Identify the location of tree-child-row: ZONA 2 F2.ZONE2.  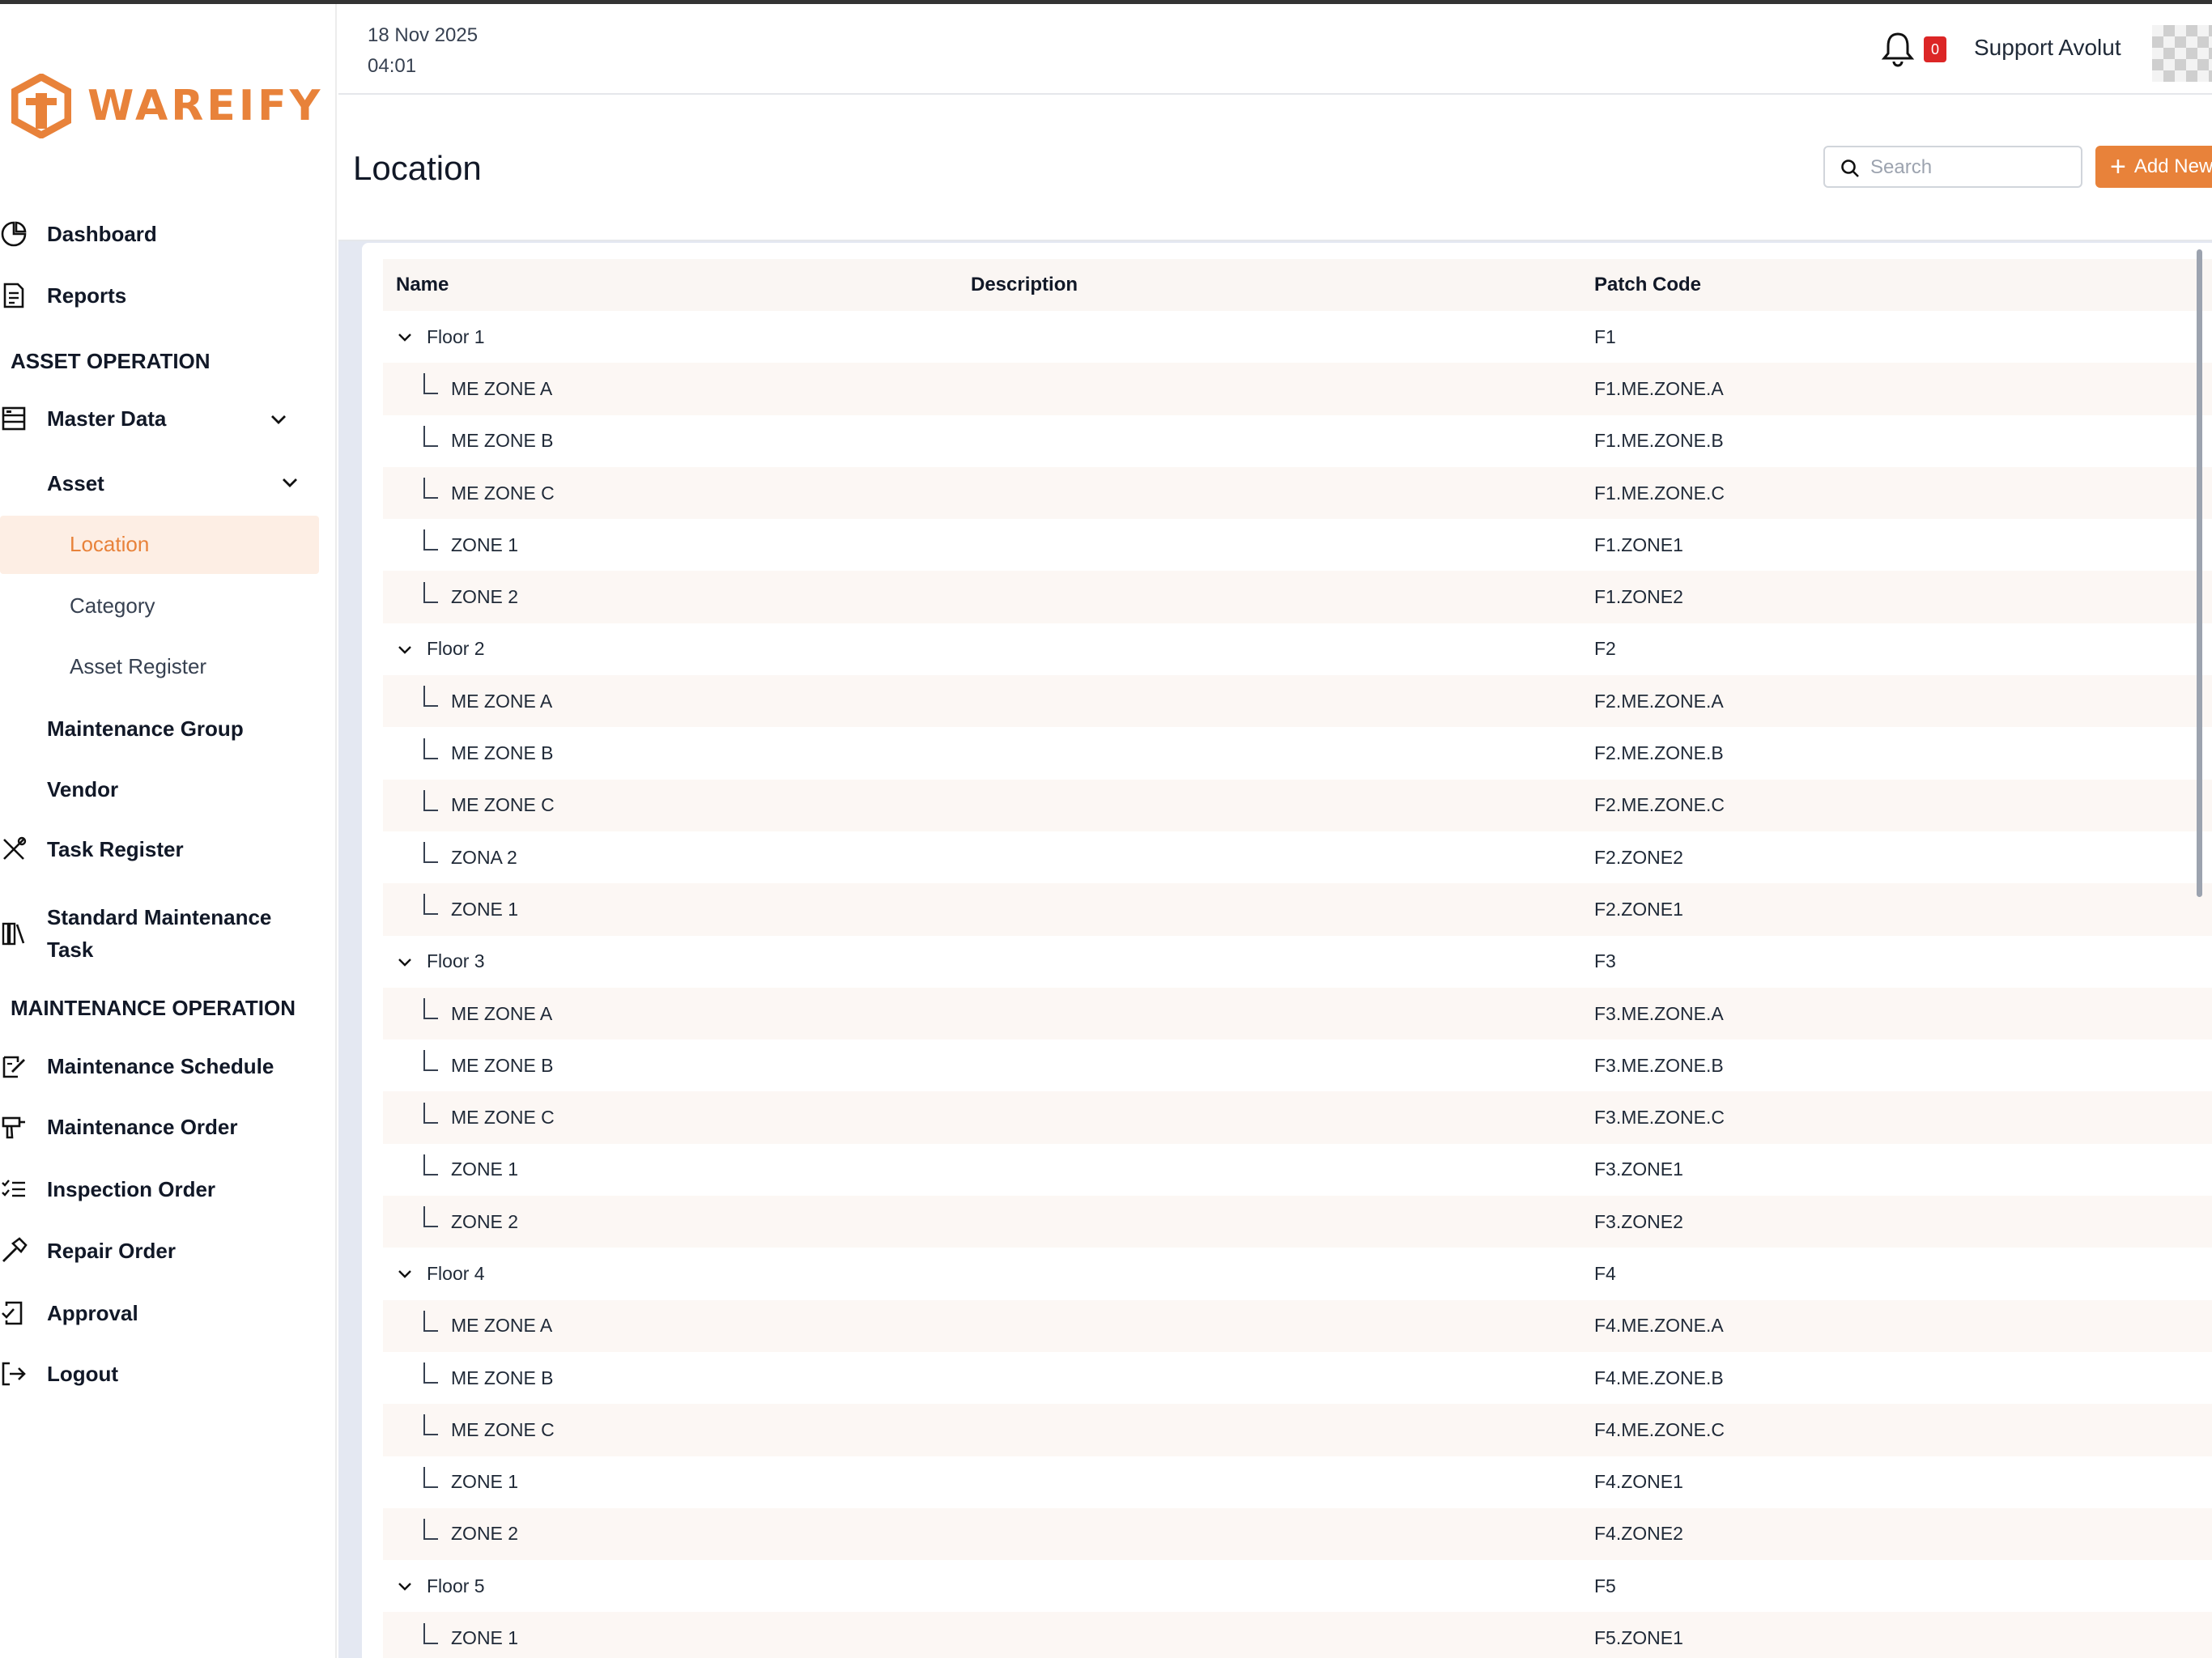
(1297, 857).